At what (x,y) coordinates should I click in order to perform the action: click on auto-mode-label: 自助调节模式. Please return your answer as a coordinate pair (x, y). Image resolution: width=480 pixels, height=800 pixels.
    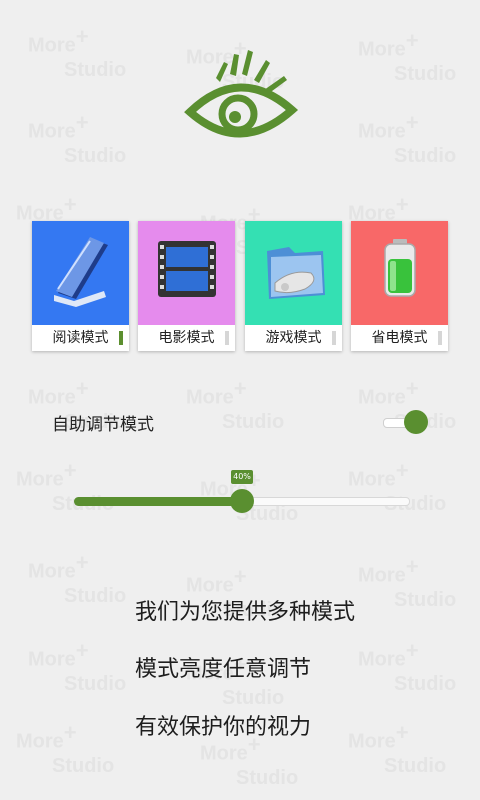
    Looking at the image, I should click on (103, 425).